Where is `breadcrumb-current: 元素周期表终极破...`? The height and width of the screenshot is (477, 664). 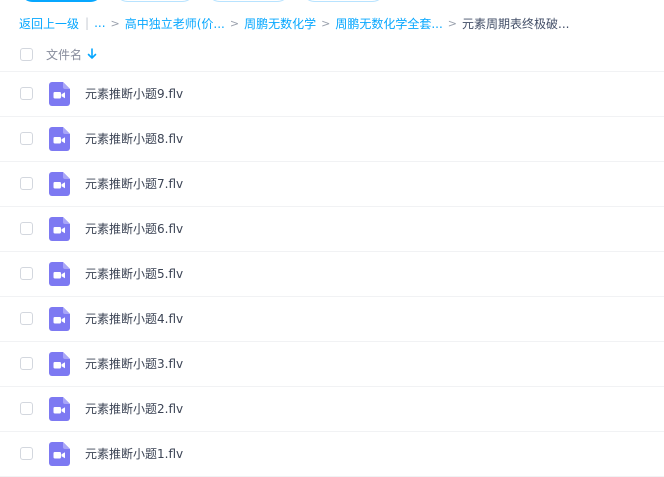
breadcrumb-current: 元素周期表终极破... is located at coordinates (516, 23).